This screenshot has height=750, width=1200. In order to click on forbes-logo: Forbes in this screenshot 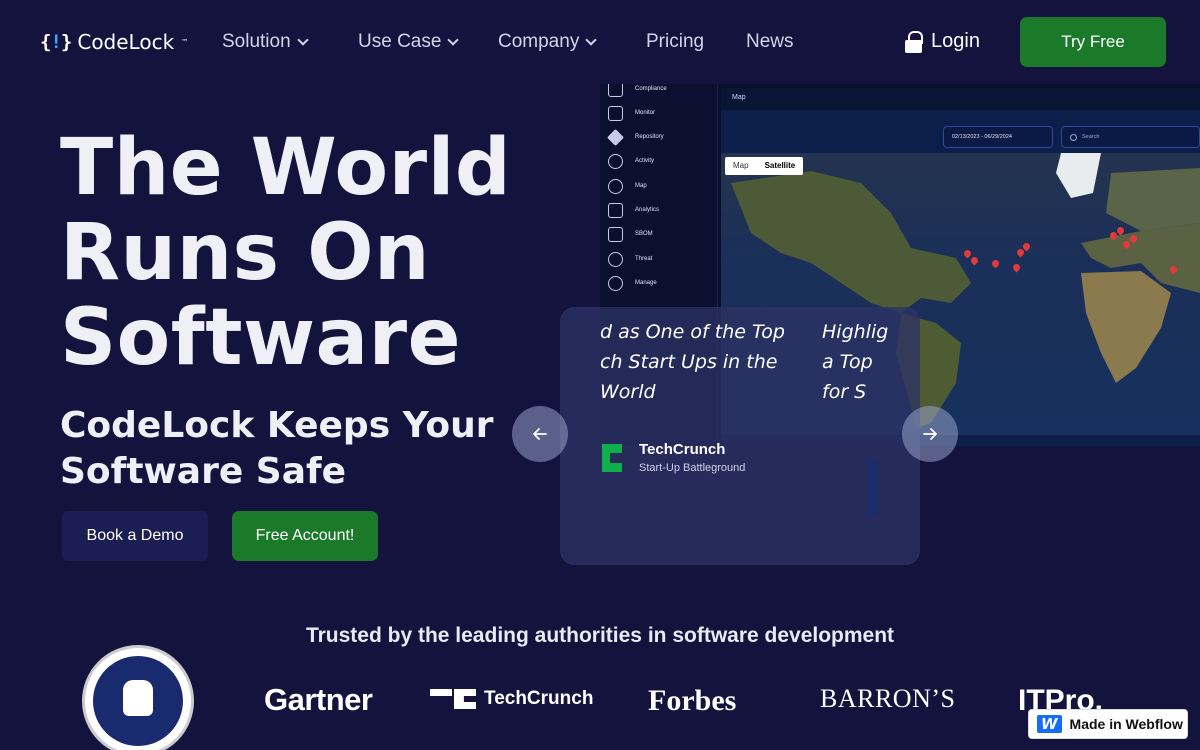, I will do `click(692, 700)`.